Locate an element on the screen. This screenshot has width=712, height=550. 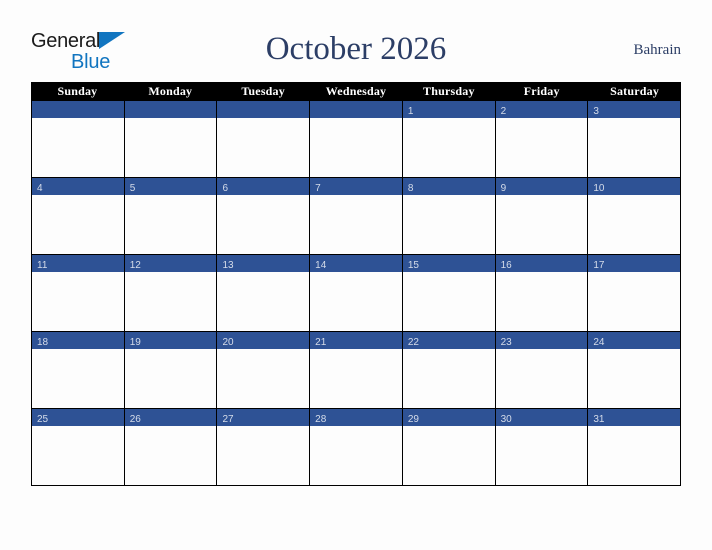
day-number: 6 is located at coordinates (225, 188).